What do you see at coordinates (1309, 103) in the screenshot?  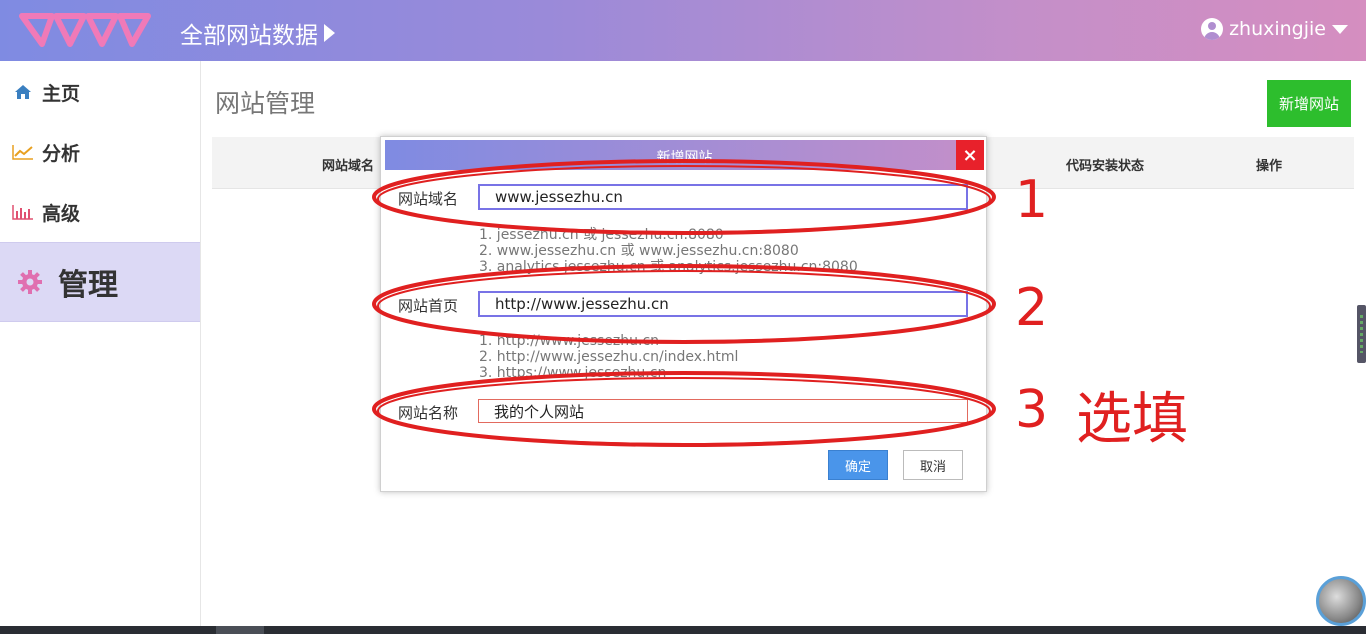 I see `add-site-button: 新增网站` at bounding box center [1309, 103].